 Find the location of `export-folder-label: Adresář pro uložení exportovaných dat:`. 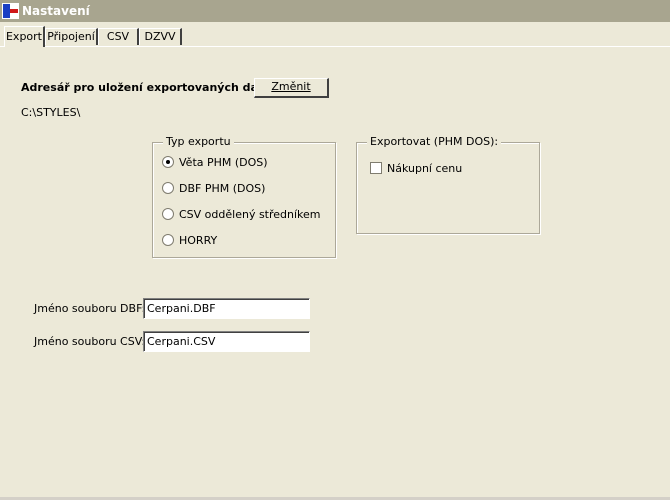

export-folder-label: Adresář pro uložení exportovaných dat: is located at coordinates (144, 87).